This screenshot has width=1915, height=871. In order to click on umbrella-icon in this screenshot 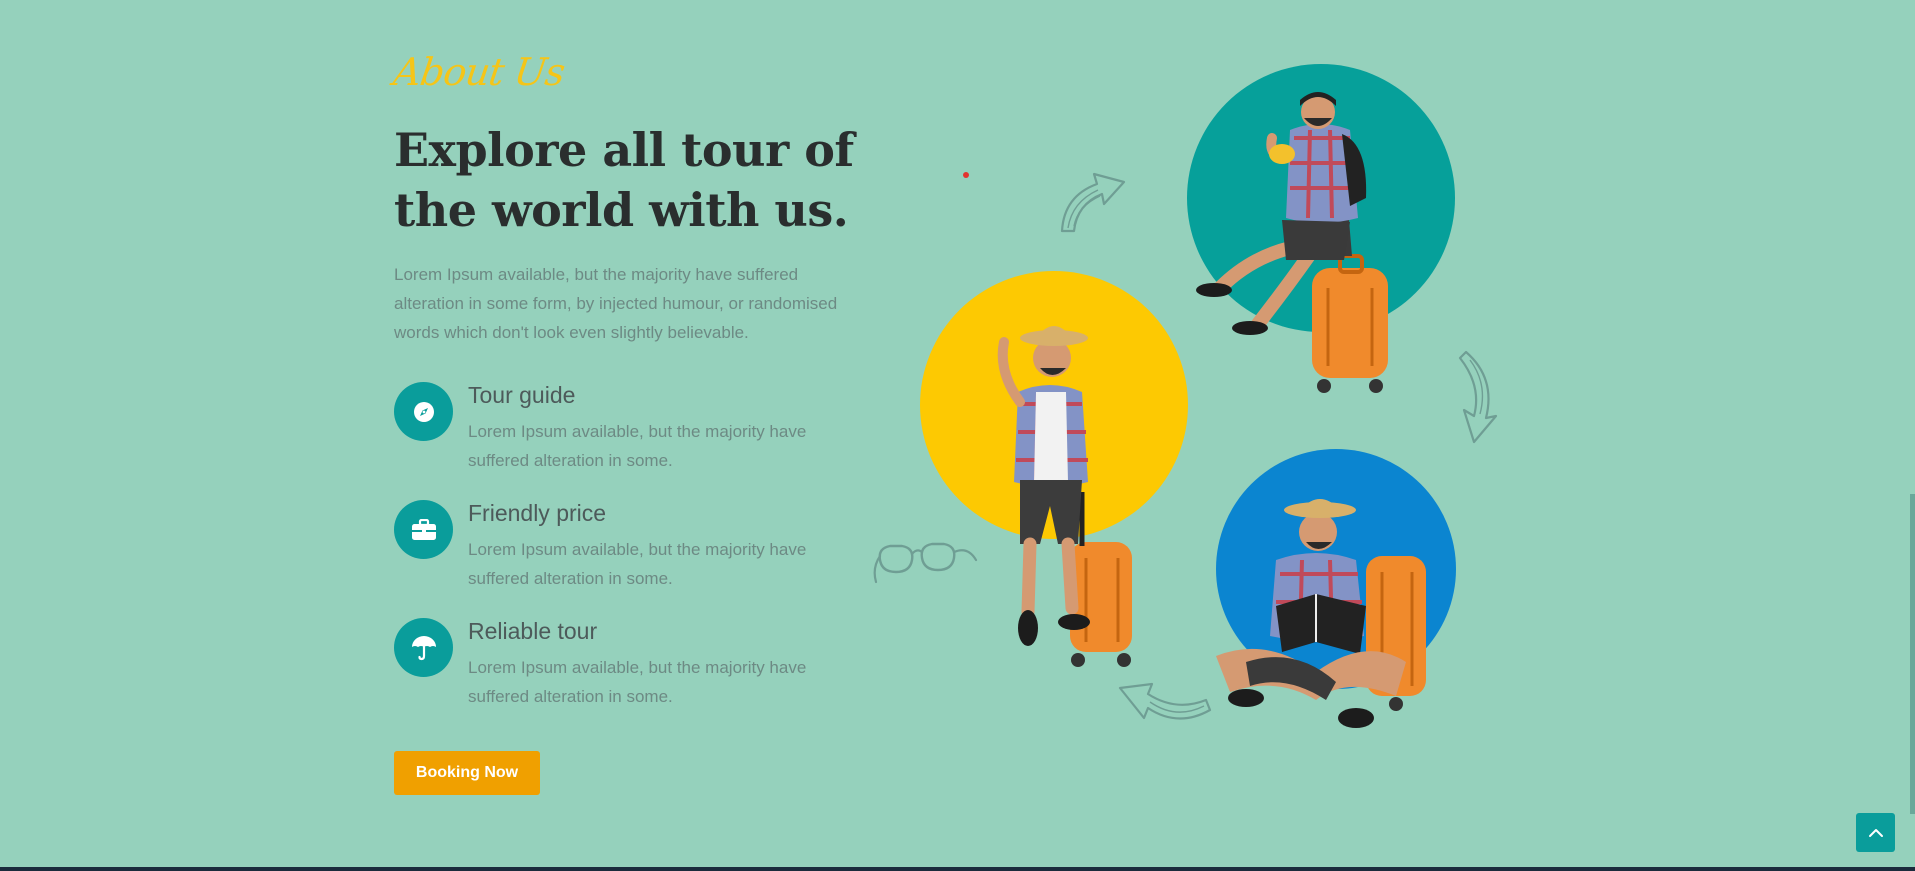, I will do `click(423, 647)`.